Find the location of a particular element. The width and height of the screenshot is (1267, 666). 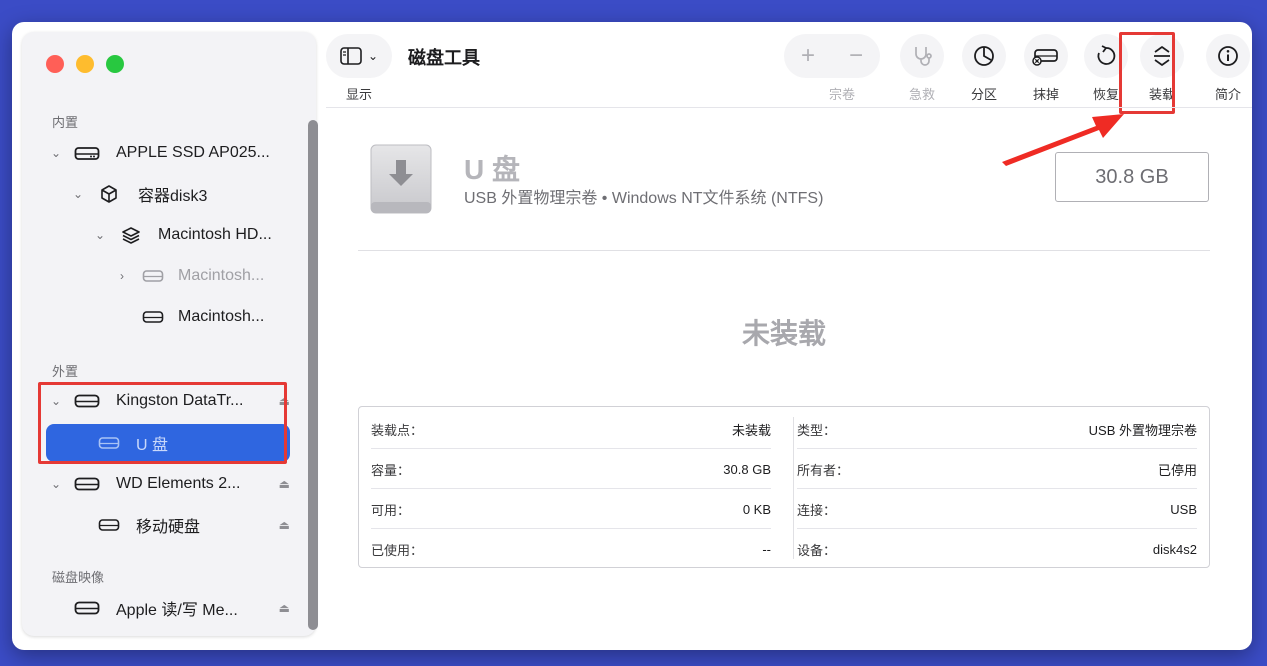

disk-name: U 盘 is located at coordinates (492, 169).